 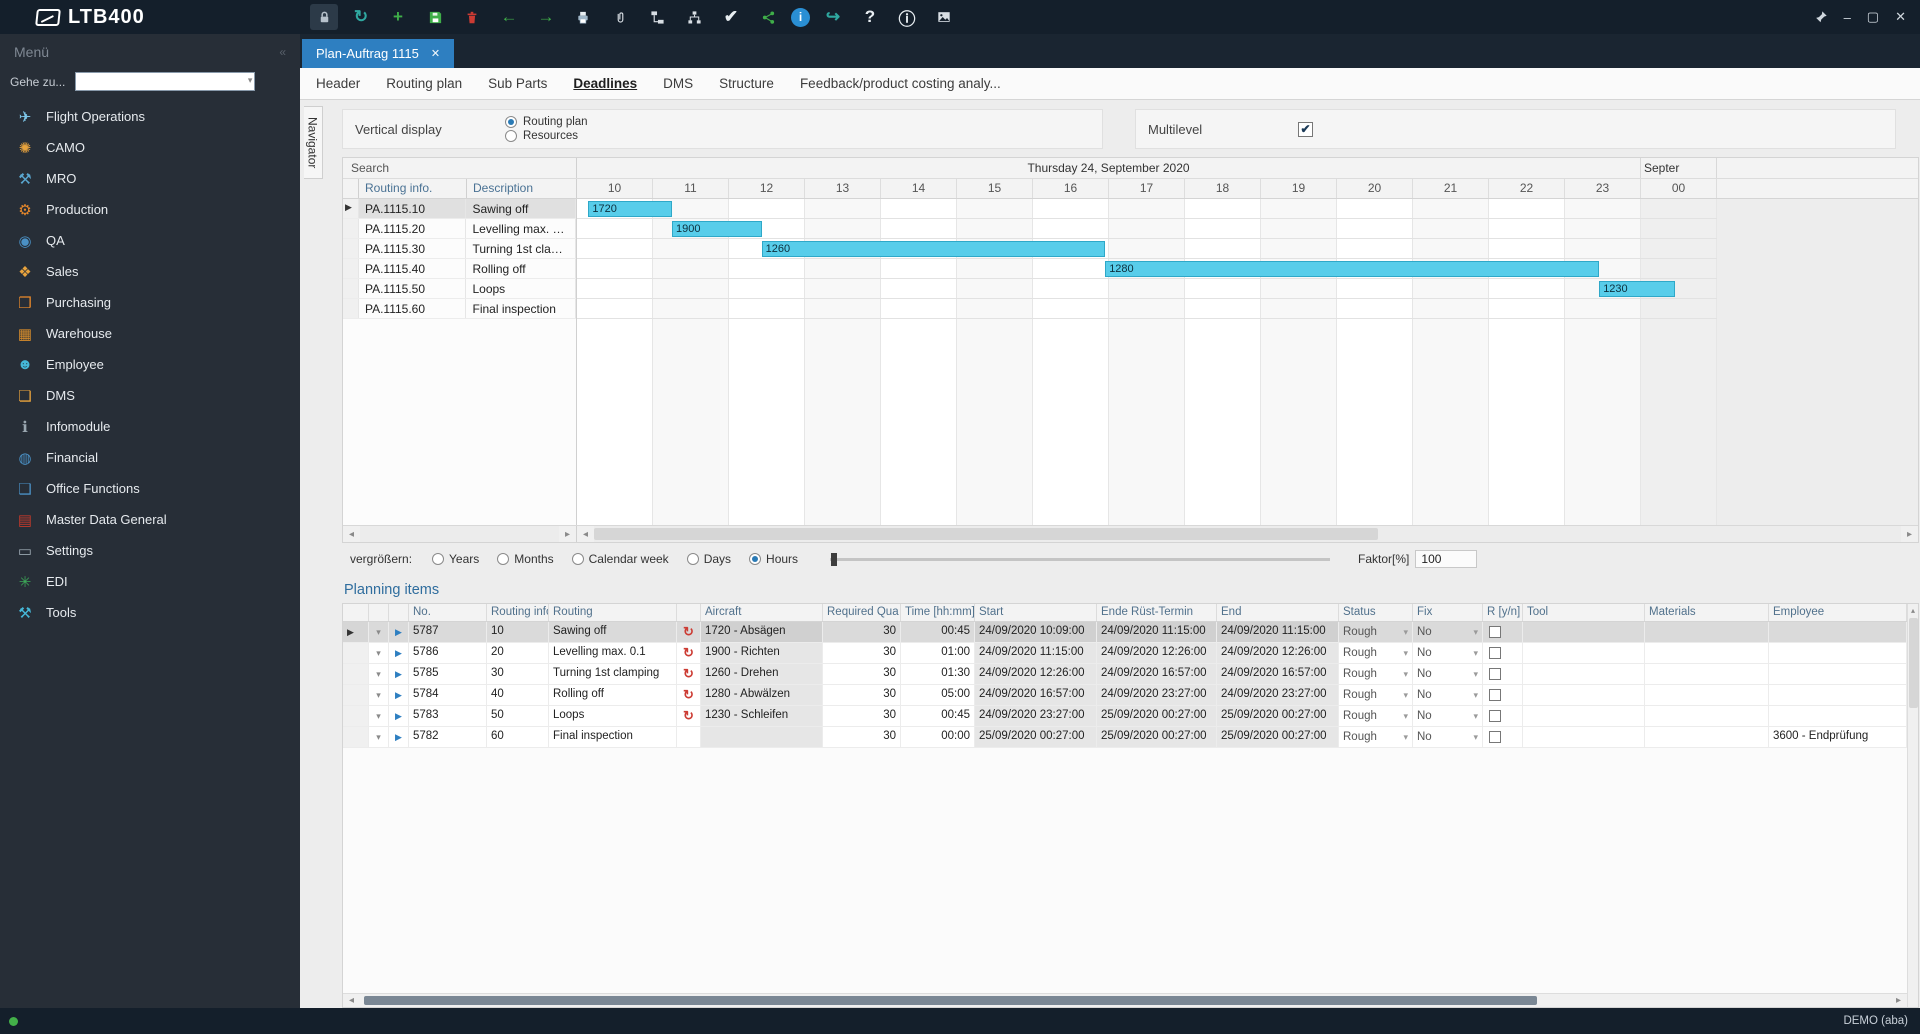 I want to click on close-icon: ✕, so click(x=1900, y=17).